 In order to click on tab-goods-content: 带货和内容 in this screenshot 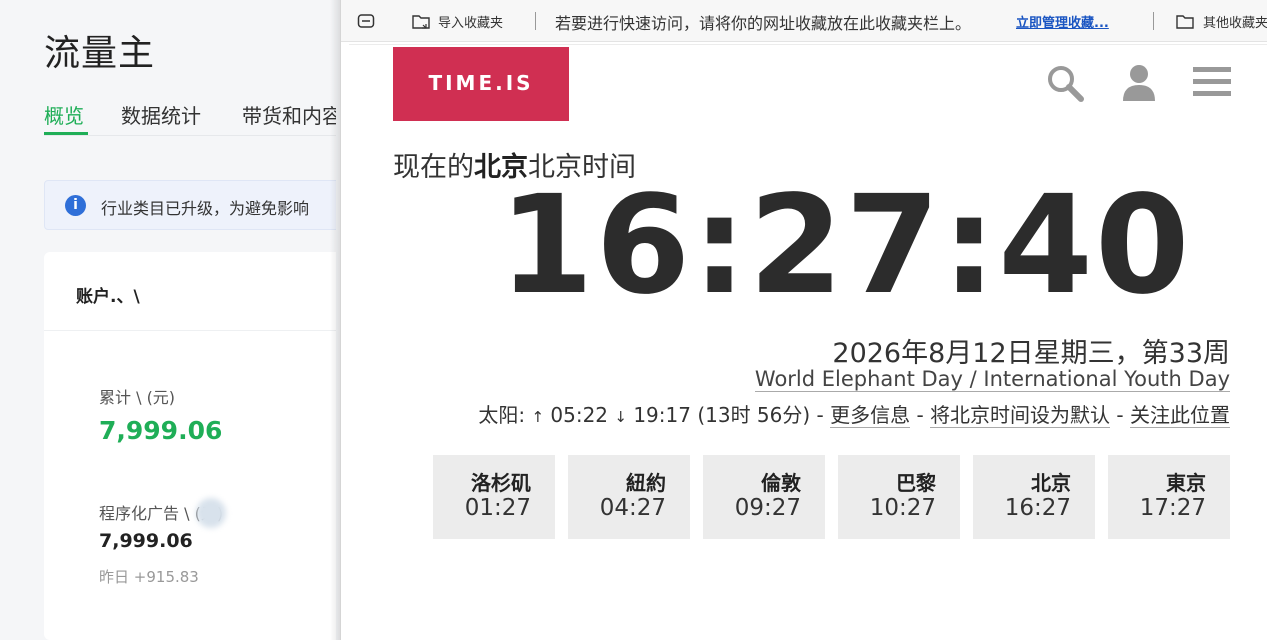, I will do `click(289, 114)`.